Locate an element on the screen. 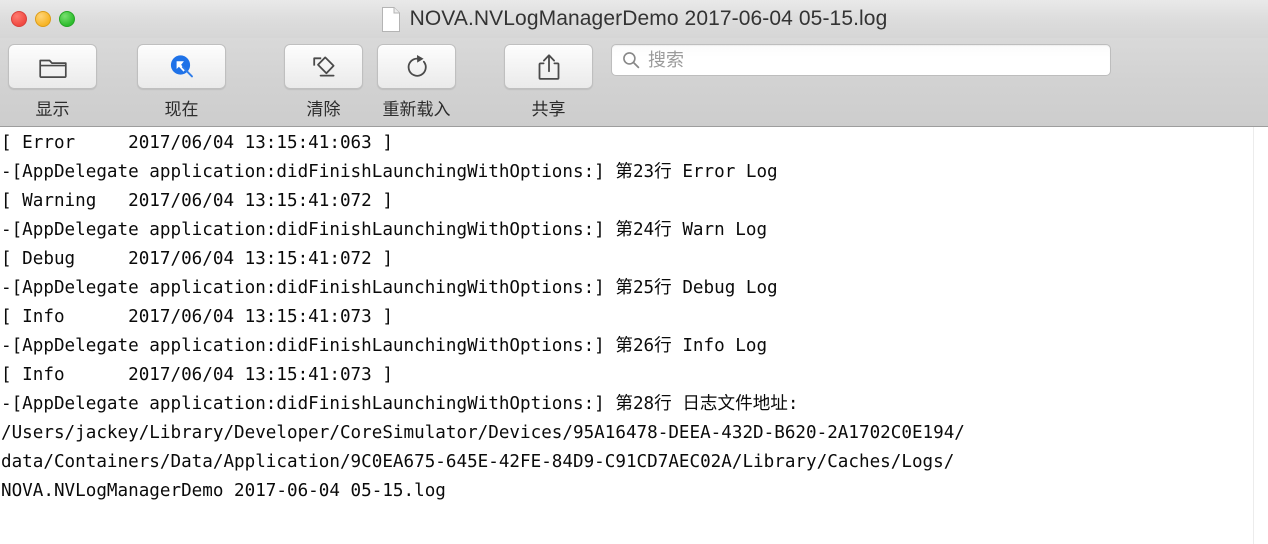 This screenshot has height=544, width=1268. minimize-button is located at coordinates (43, 19).